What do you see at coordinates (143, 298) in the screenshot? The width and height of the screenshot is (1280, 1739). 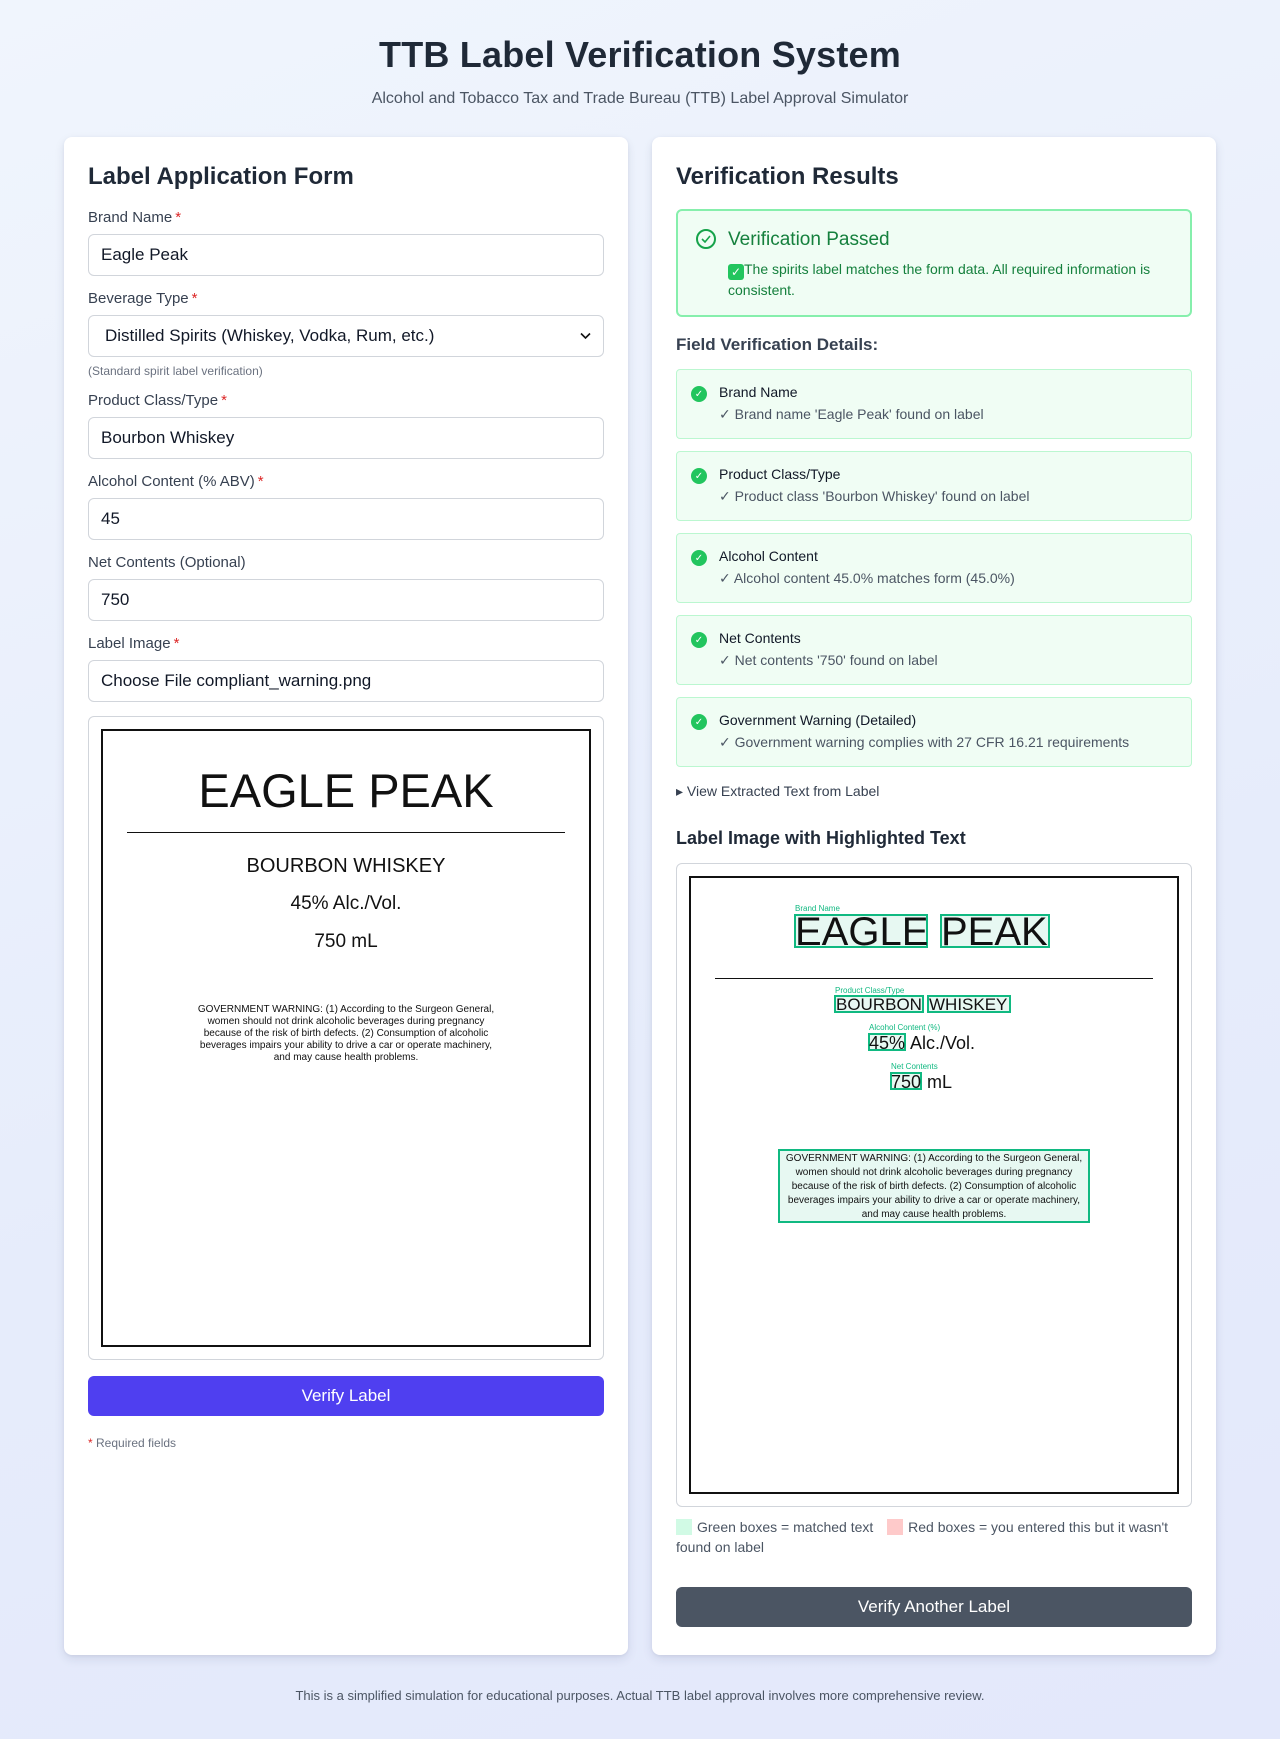 I see `beverage-label: Beverage Type *` at bounding box center [143, 298].